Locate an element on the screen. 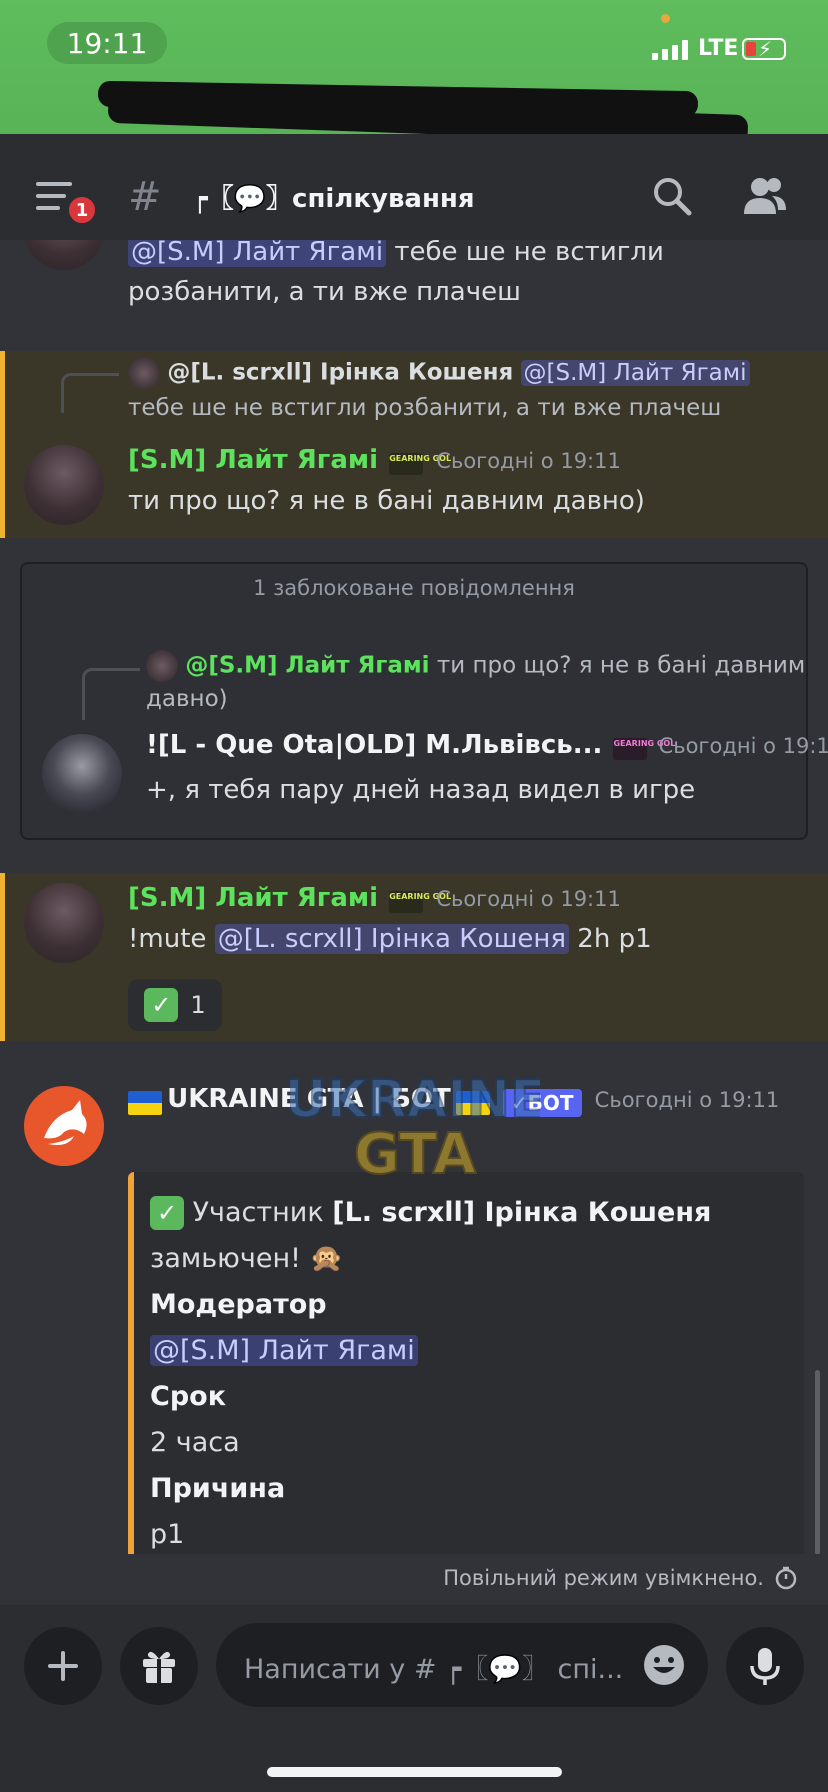  command-text: !mute is located at coordinates (167, 939).